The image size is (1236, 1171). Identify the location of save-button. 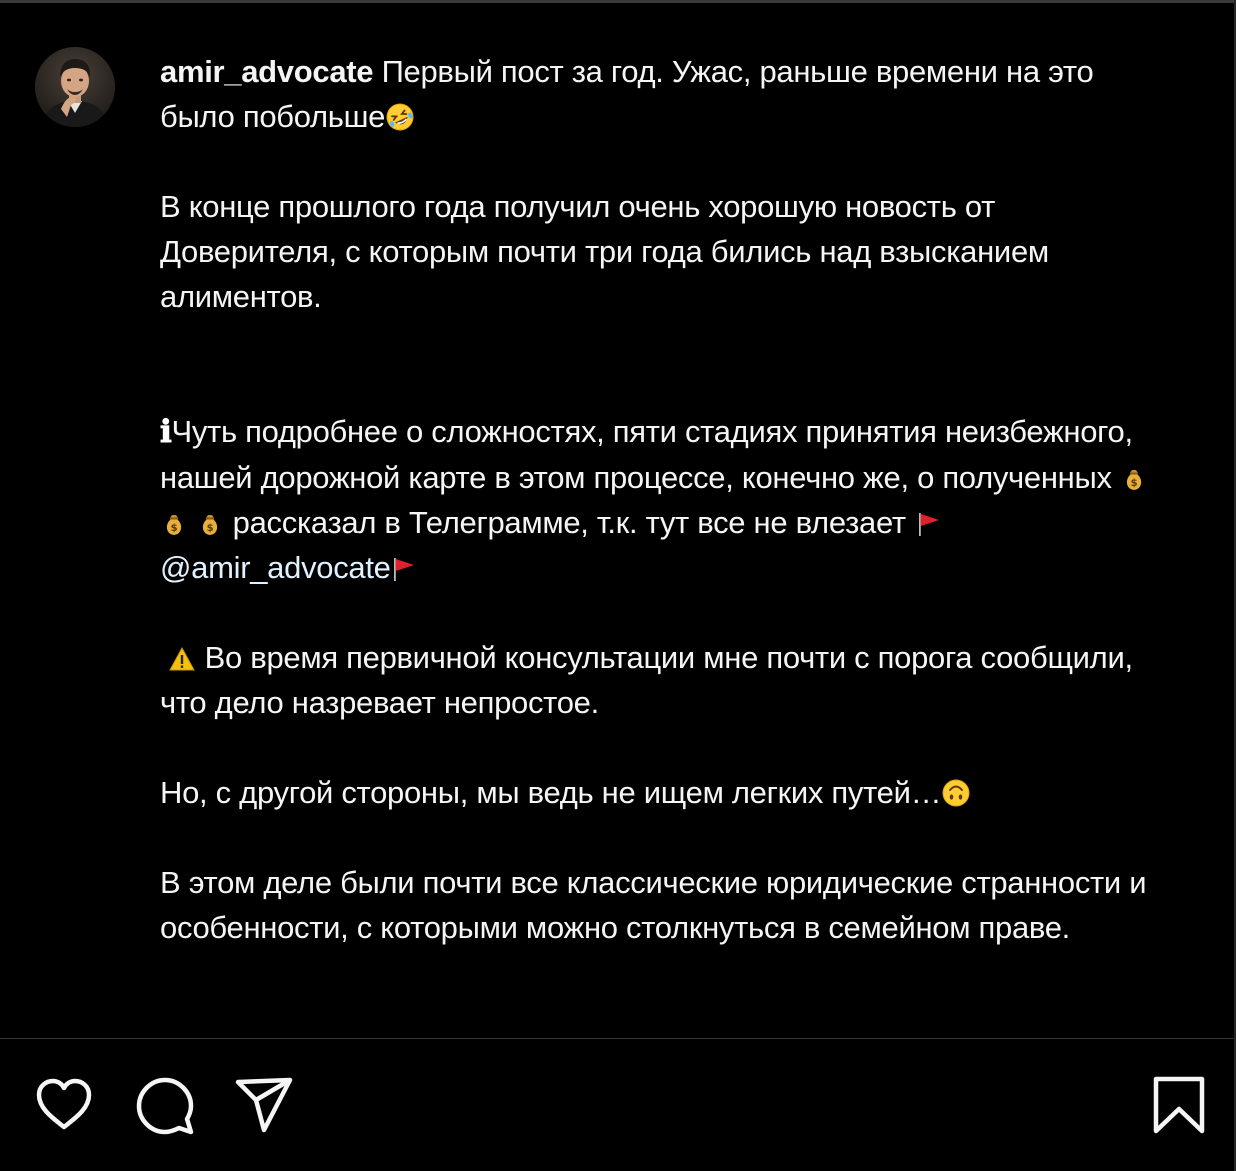
(1179, 1105).